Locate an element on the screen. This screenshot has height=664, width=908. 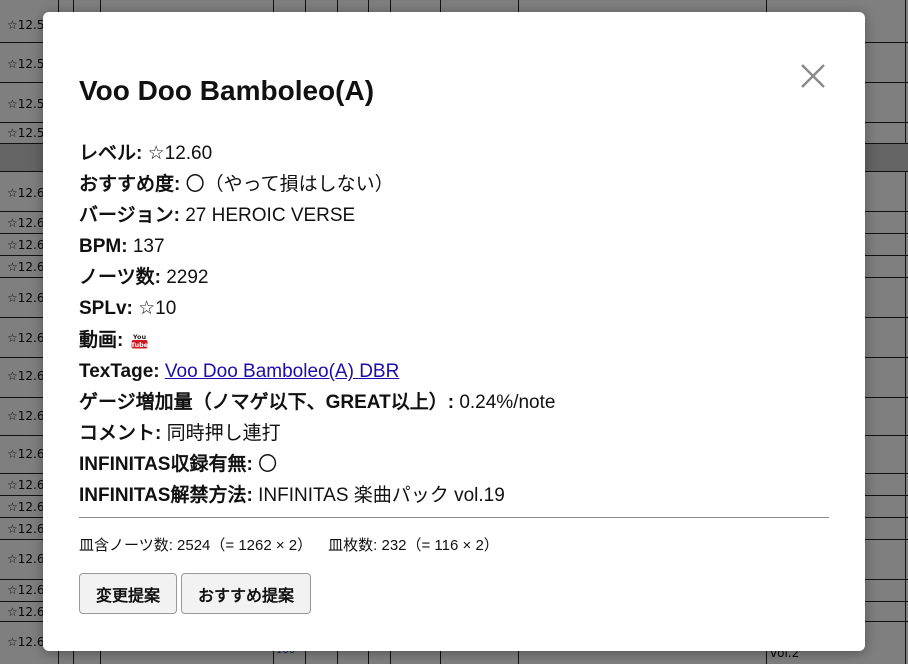
field-label: 動画: is located at coordinates (101, 340).